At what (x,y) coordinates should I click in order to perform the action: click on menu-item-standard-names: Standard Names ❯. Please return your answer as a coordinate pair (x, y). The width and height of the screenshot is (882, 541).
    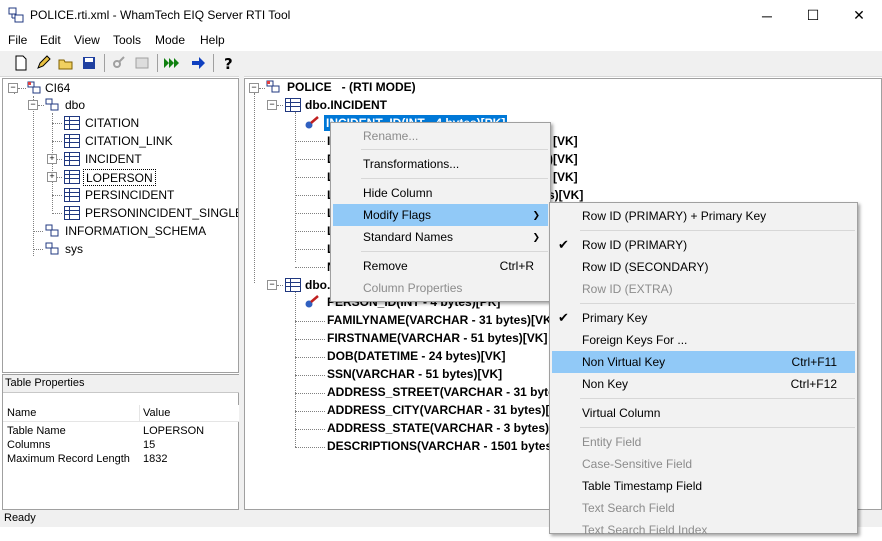
    Looking at the image, I should click on (440, 237).